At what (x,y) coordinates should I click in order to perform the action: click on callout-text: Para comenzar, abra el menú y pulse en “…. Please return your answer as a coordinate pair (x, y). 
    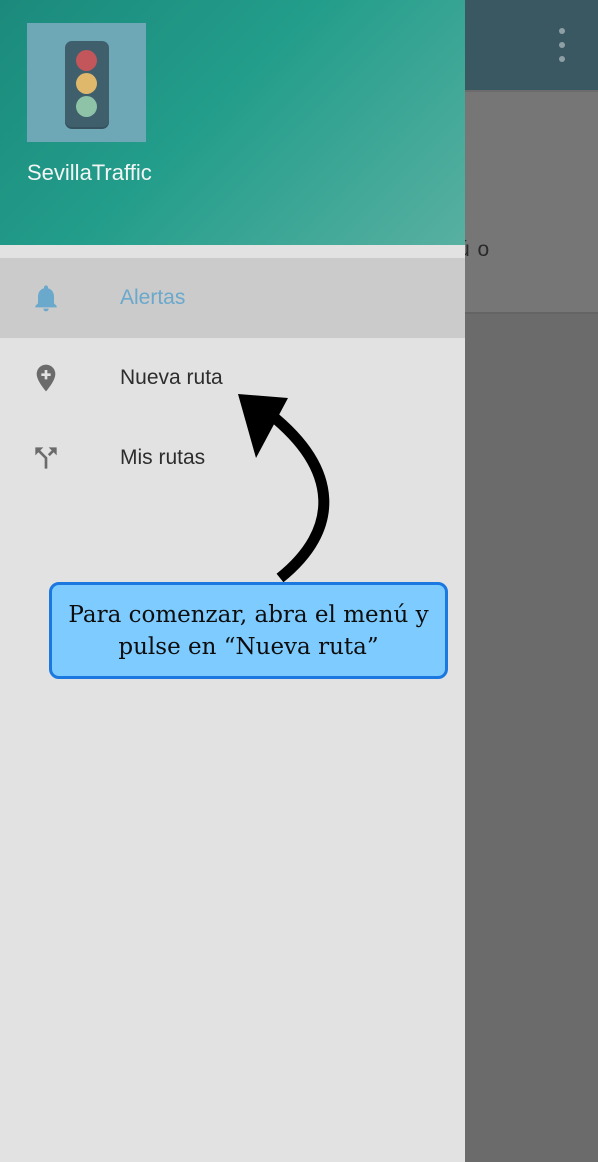
    Looking at the image, I should click on (248, 630).